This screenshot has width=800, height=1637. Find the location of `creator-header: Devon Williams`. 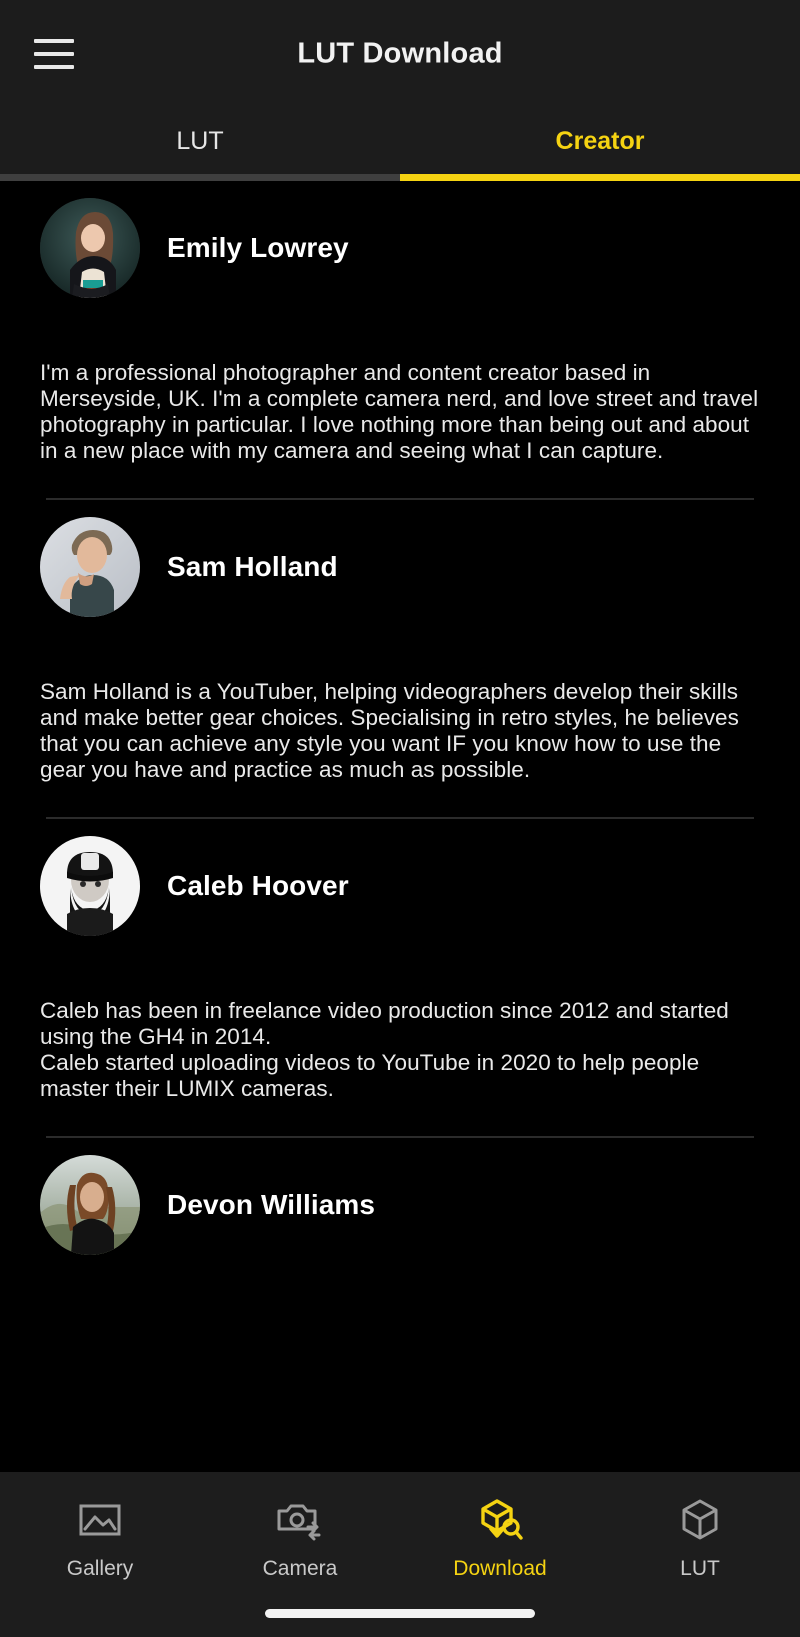

creator-header: Devon Williams is located at coordinates (400, 1196).